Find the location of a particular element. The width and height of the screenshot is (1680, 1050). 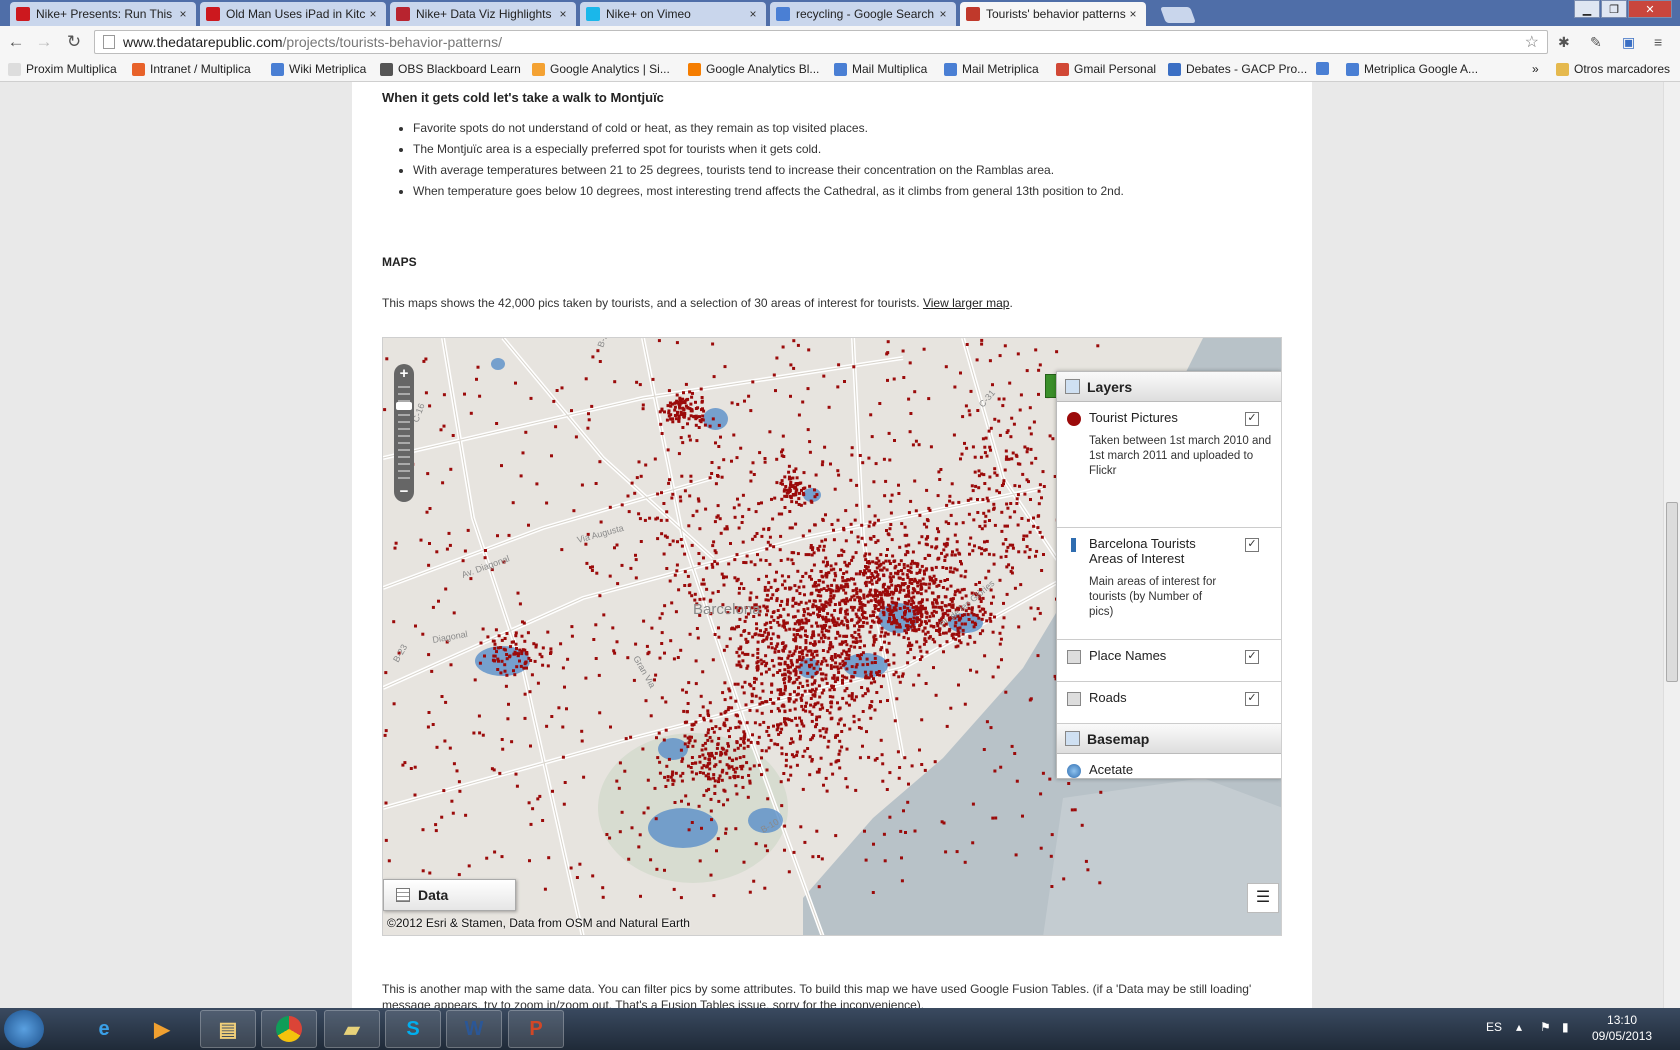

new-tab-button is located at coordinates (1178, 15).